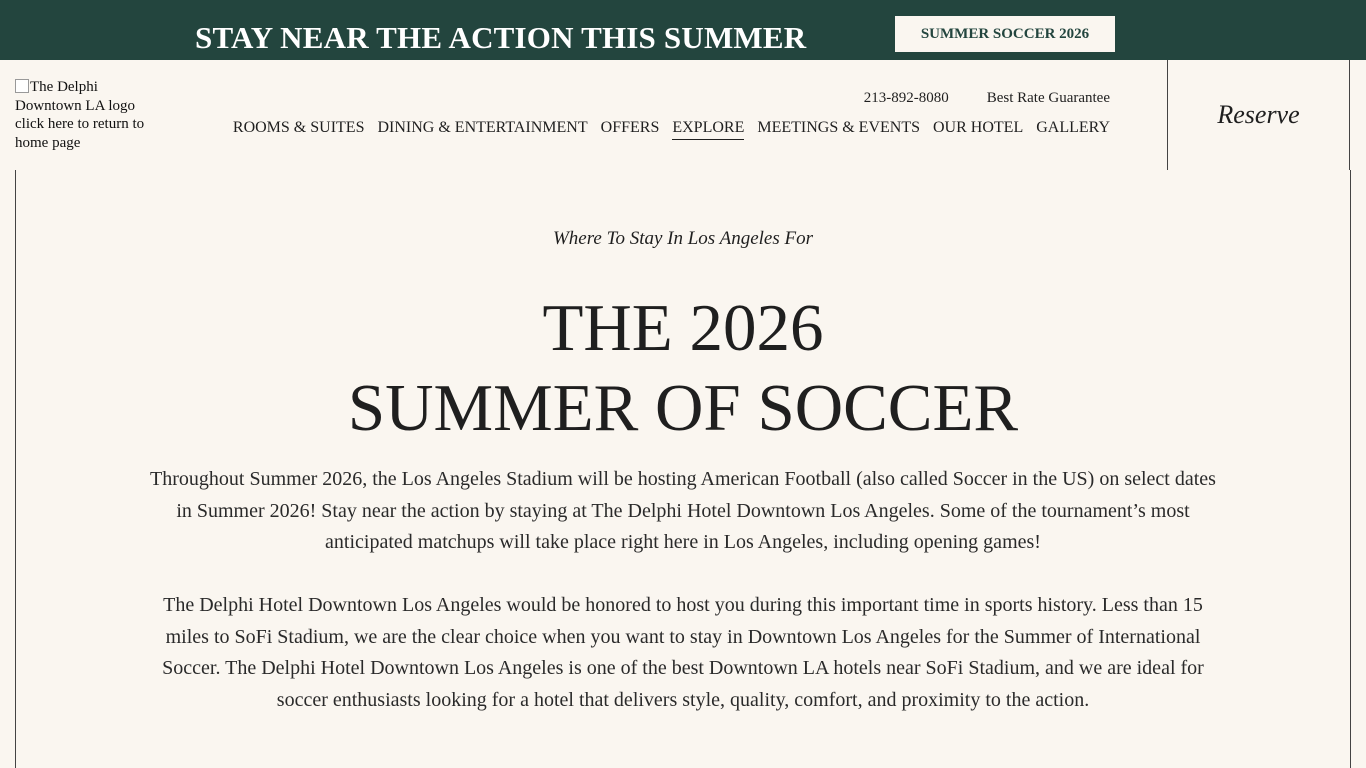 This screenshot has height=768, width=1366. Describe the element at coordinates (708, 129) in the screenshot. I see `nav-item-explore: EXPLORE` at that location.